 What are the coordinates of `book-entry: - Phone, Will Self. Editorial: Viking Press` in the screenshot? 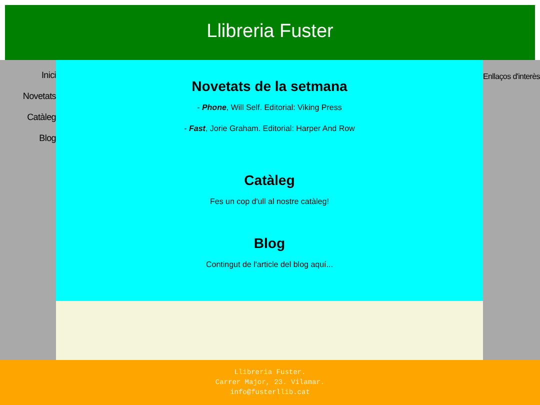 It's located at (269, 107).